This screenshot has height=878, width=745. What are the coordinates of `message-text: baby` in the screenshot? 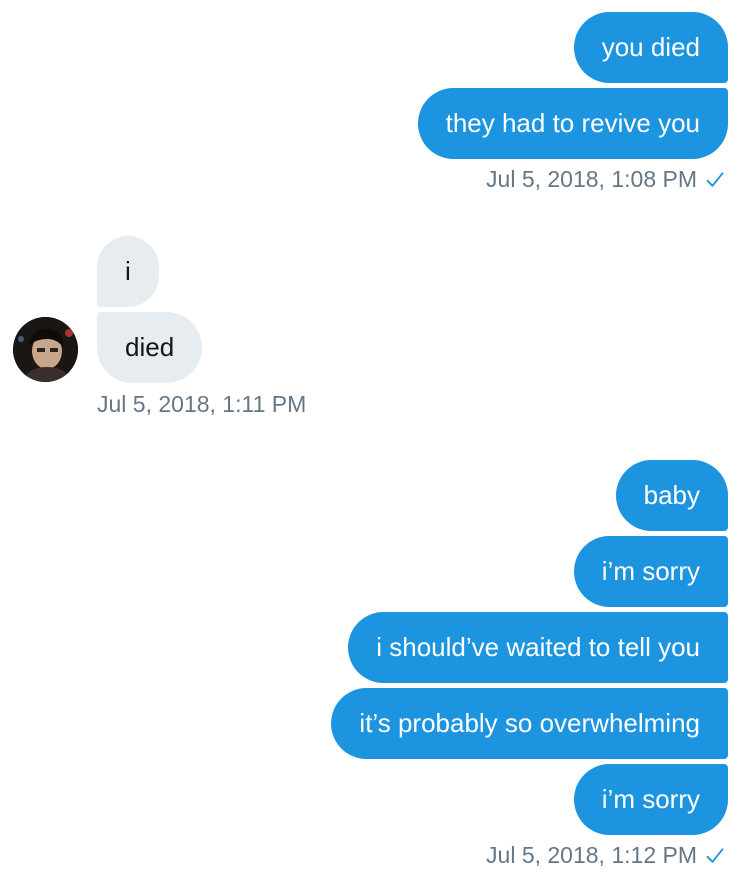 It's located at (671, 495).